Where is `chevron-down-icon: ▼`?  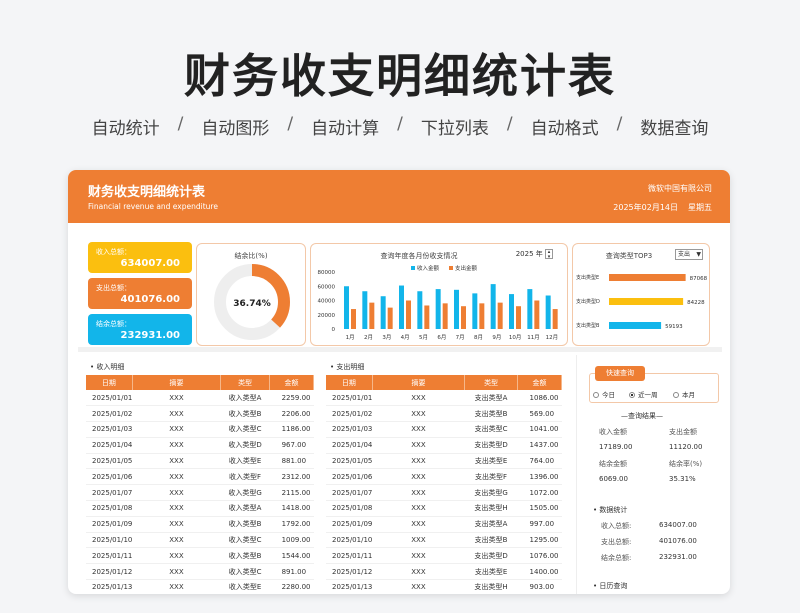
chevron-down-icon: ▼ is located at coordinates (698, 254).